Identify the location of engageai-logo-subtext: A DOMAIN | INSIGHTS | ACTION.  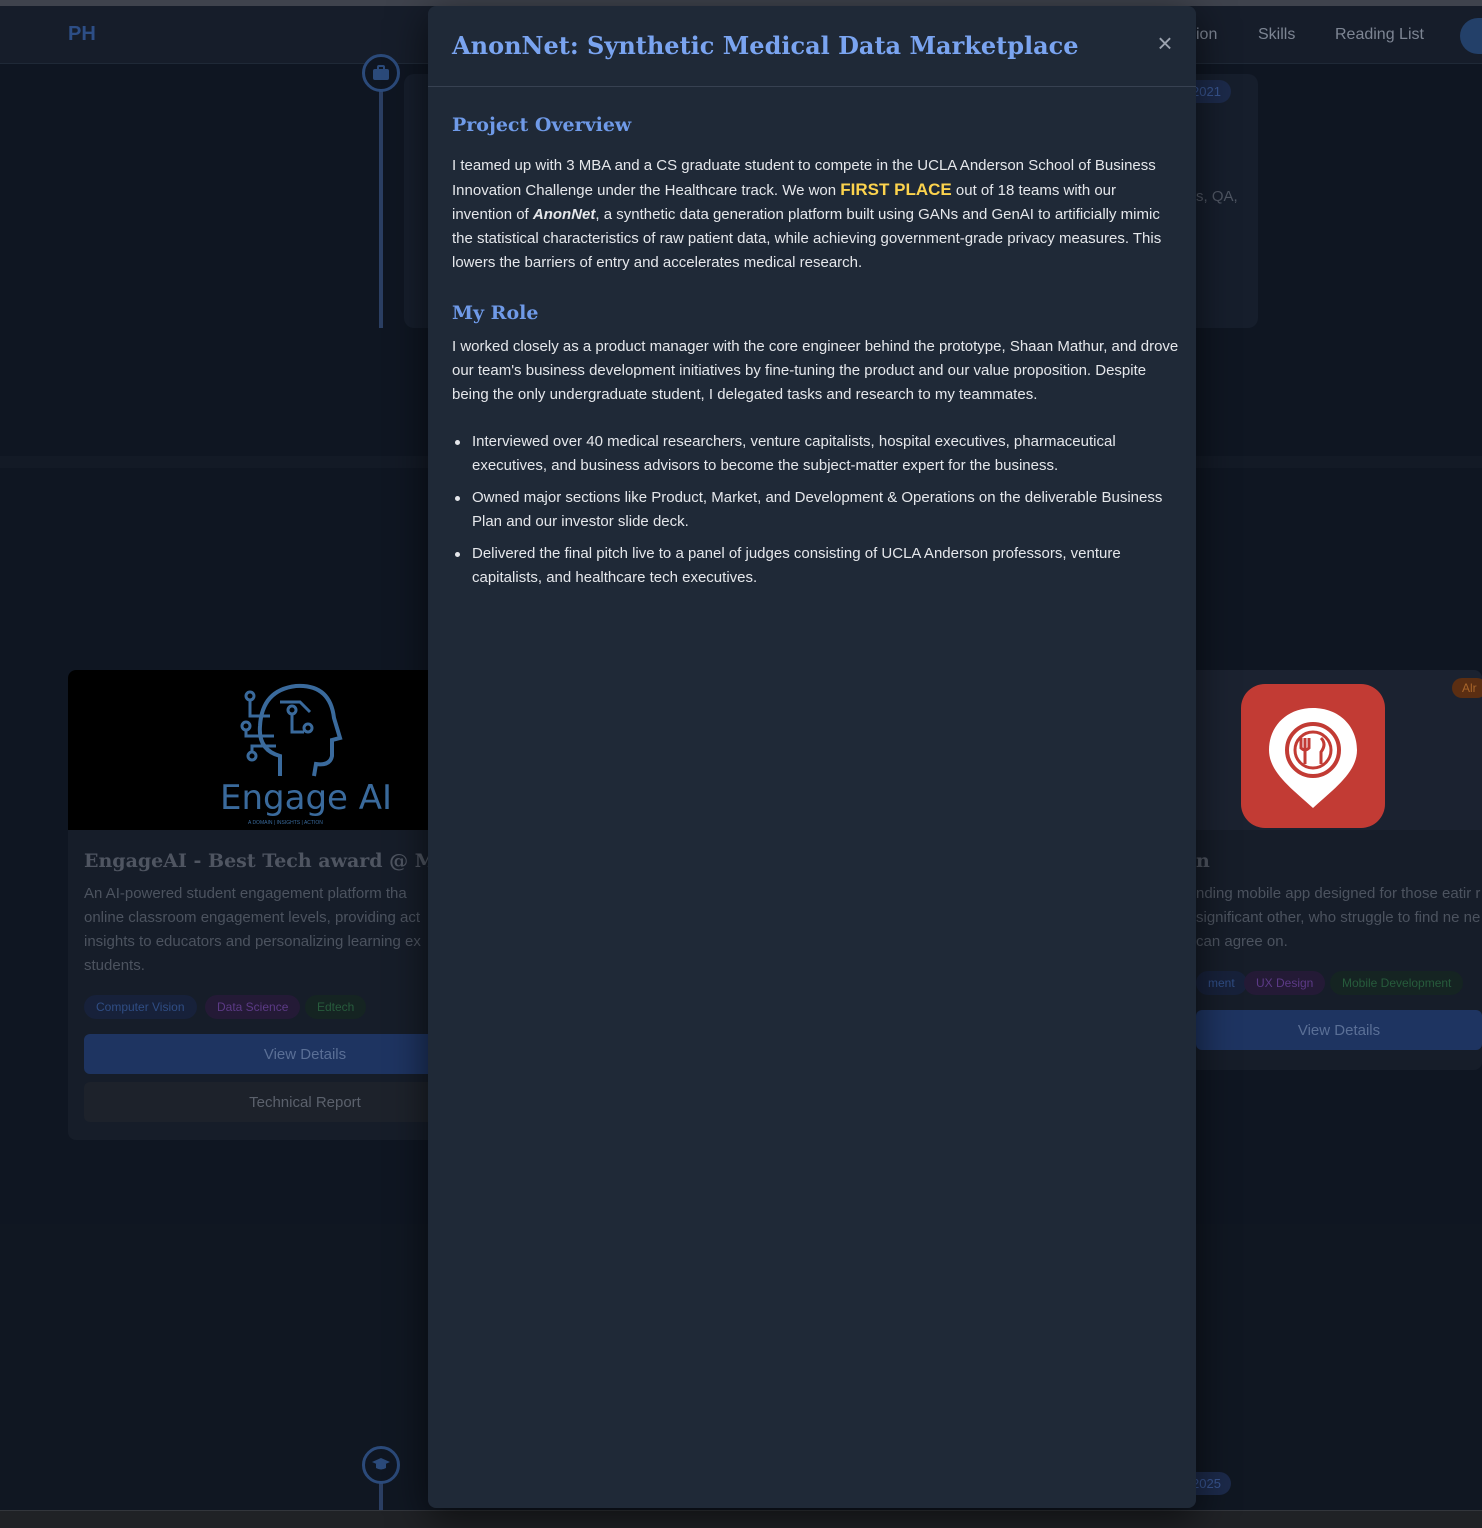
(285, 823).